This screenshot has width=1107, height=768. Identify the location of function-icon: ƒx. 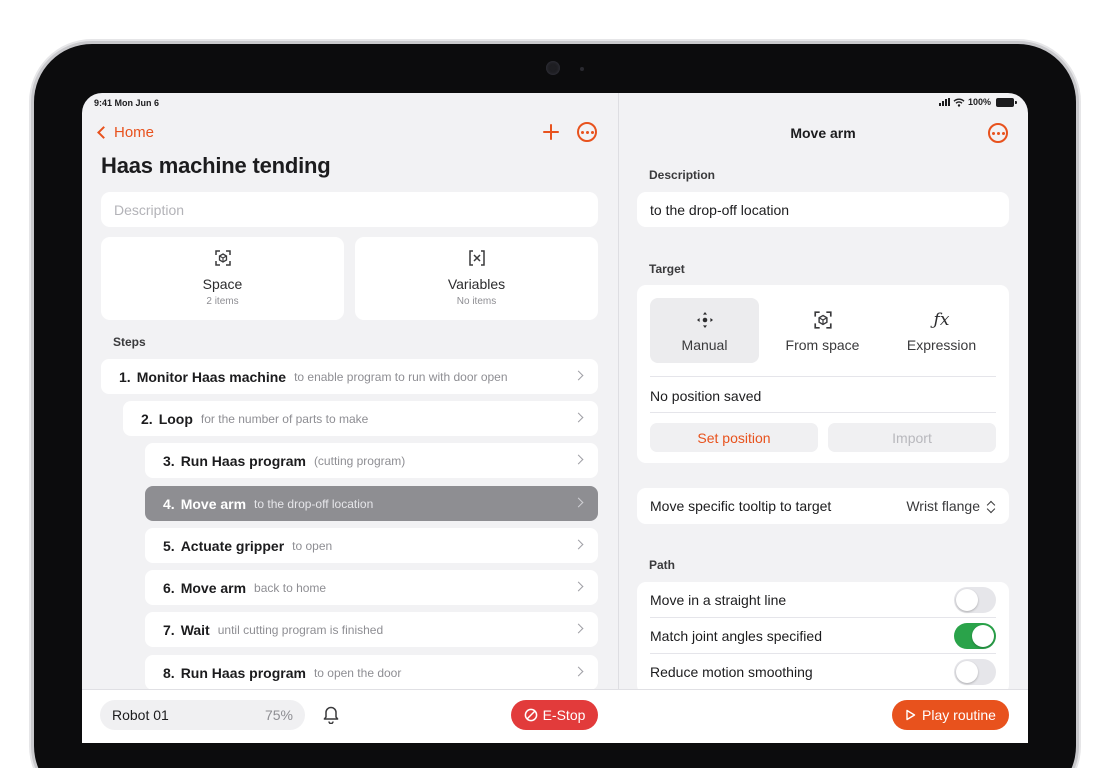
(941, 320).